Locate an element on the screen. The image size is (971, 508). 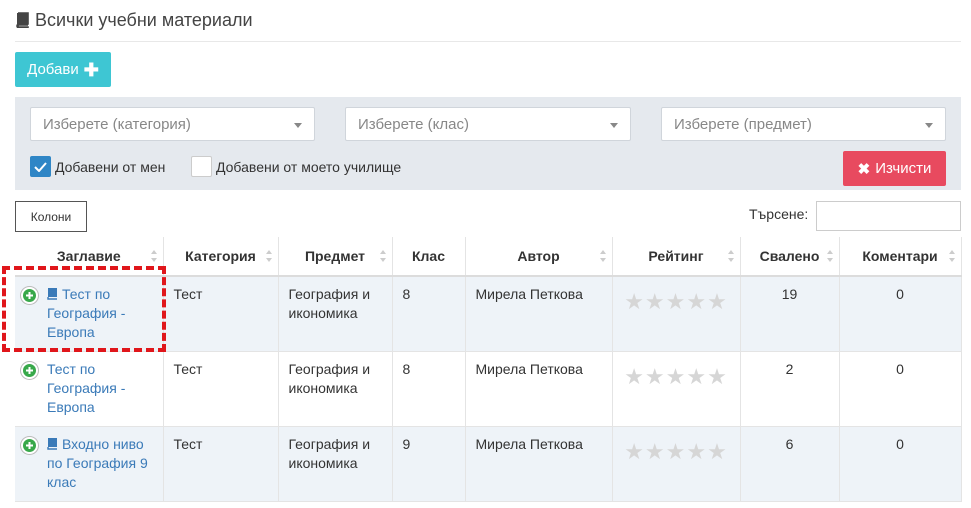
columns-button: Колони is located at coordinates (51, 216).